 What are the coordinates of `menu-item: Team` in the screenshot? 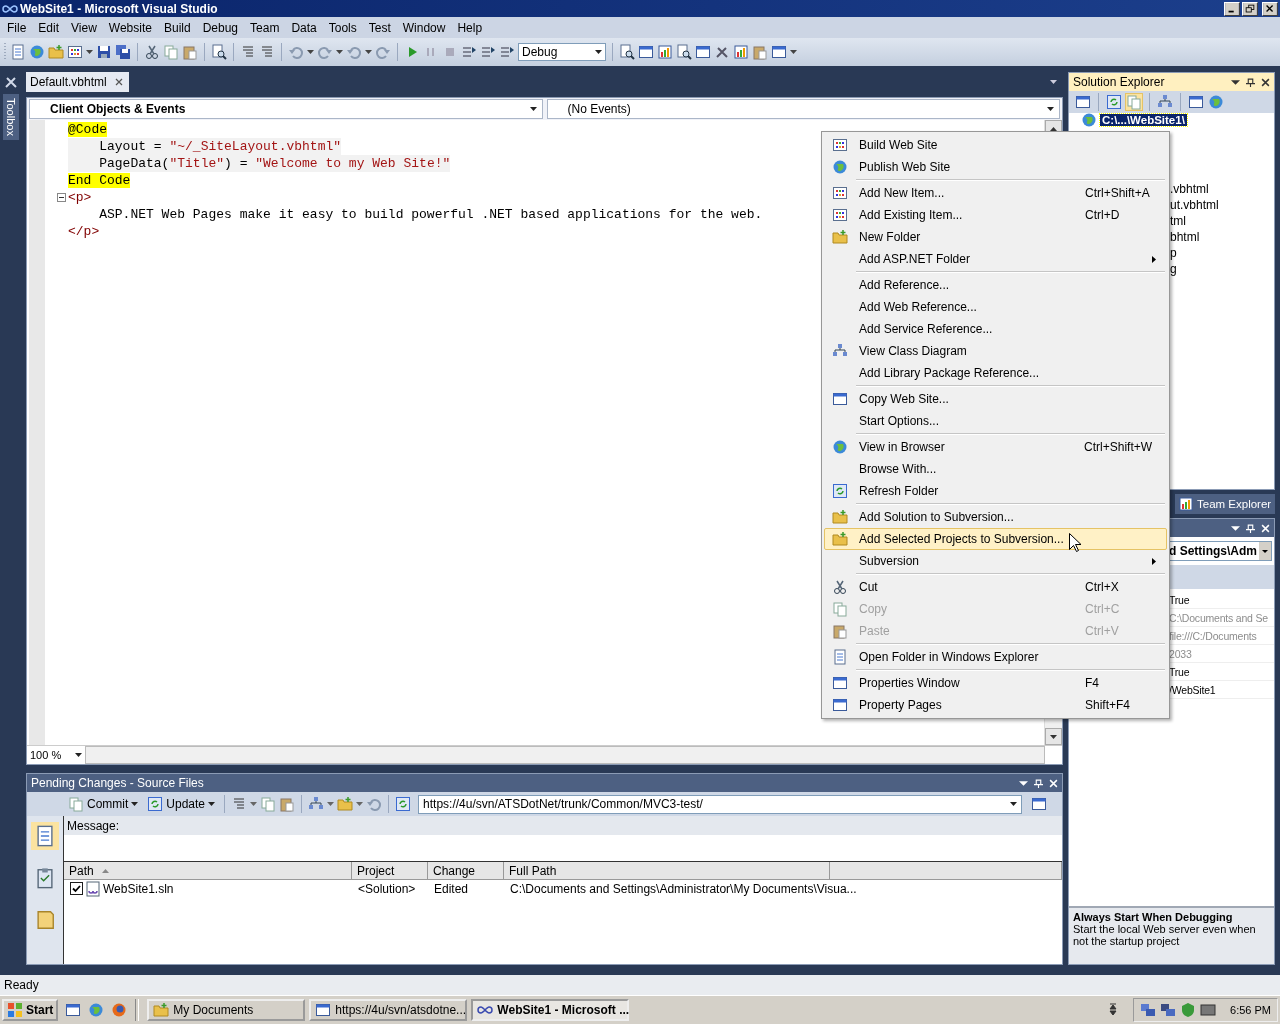 It's located at (265, 27).